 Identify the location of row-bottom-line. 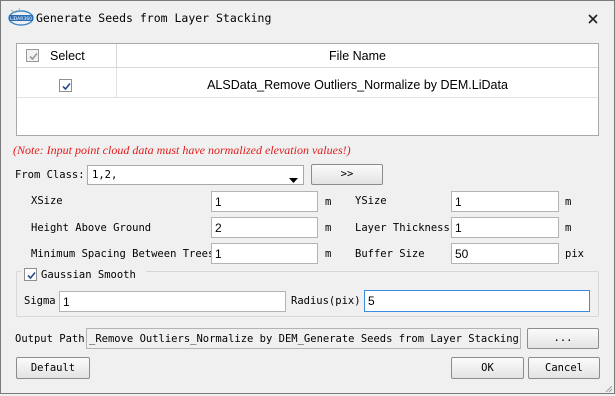
(307, 97).